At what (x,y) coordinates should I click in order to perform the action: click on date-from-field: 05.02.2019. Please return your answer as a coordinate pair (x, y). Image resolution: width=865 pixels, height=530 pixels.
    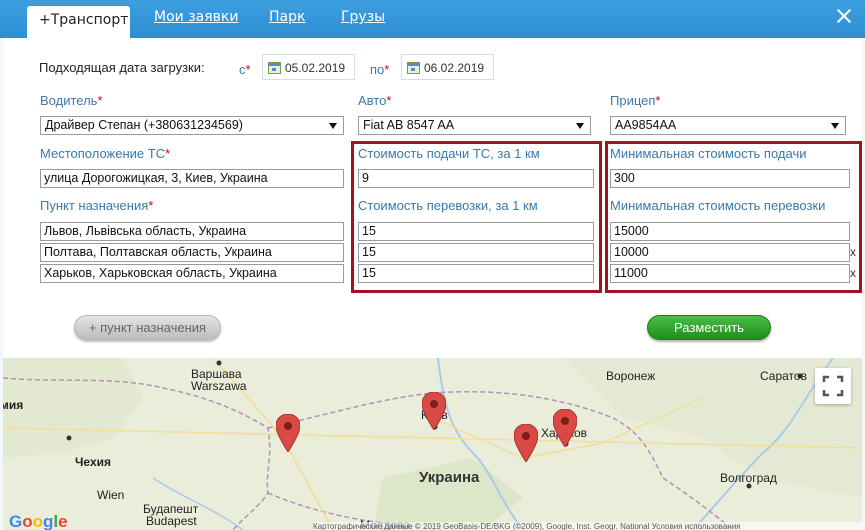
    Looking at the image, I should click on (308, 67).